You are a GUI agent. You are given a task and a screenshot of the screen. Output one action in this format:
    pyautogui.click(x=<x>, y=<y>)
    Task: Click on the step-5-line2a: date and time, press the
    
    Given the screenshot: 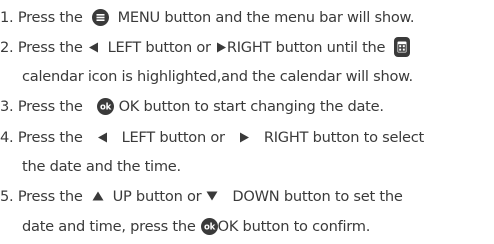 What is the action you would take?
    pyautogui.click(x=109, y=226)
    